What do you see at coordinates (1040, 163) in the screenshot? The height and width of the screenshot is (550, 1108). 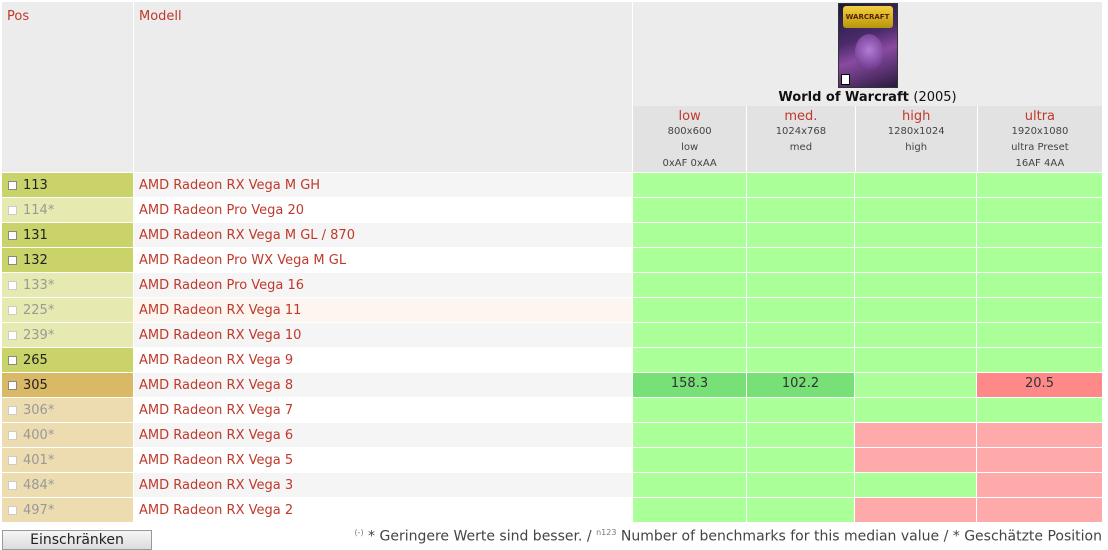 I see `setting-extra: 16AF 4AA` at bounding box center [1040, 163].